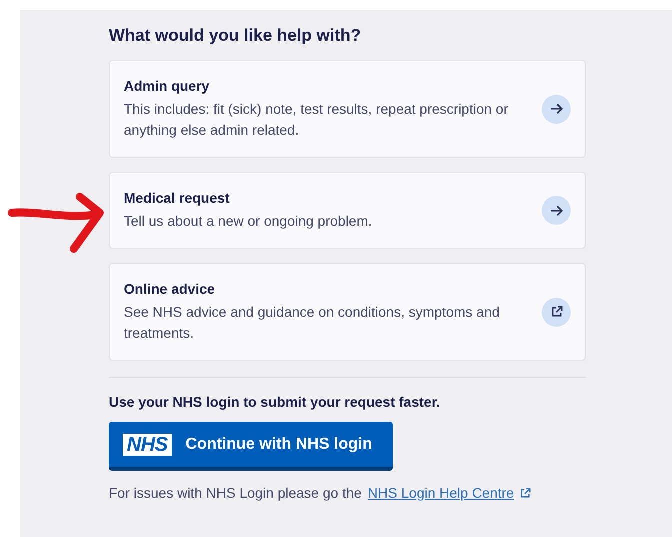  What do you see at coordinates (275, 402) in the screenshot?
I see `login-prompt: Use your NHS login to submit your request faster.` at bounding box center [275, 402].